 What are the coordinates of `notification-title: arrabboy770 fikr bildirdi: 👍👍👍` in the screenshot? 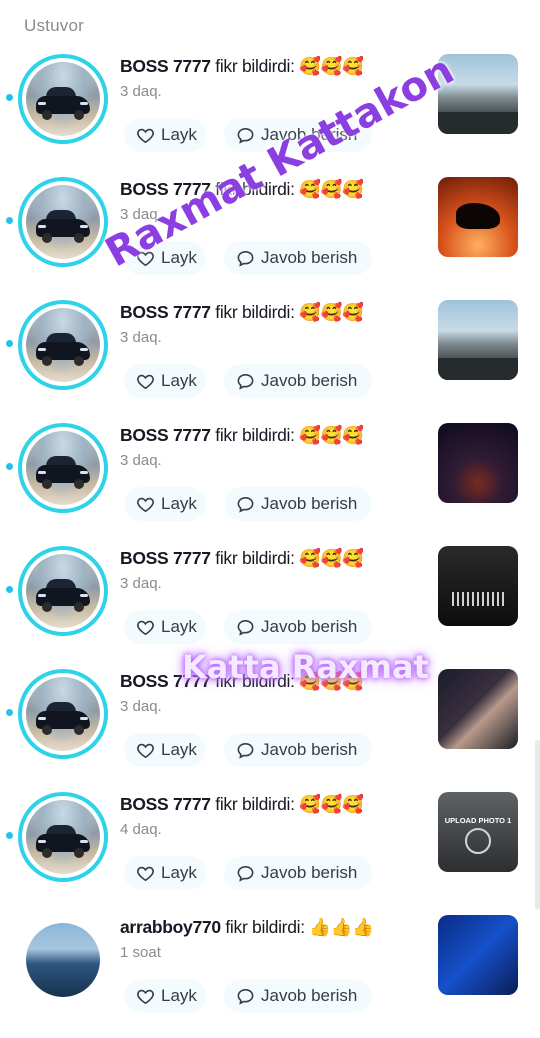 It's located at (275, 927).